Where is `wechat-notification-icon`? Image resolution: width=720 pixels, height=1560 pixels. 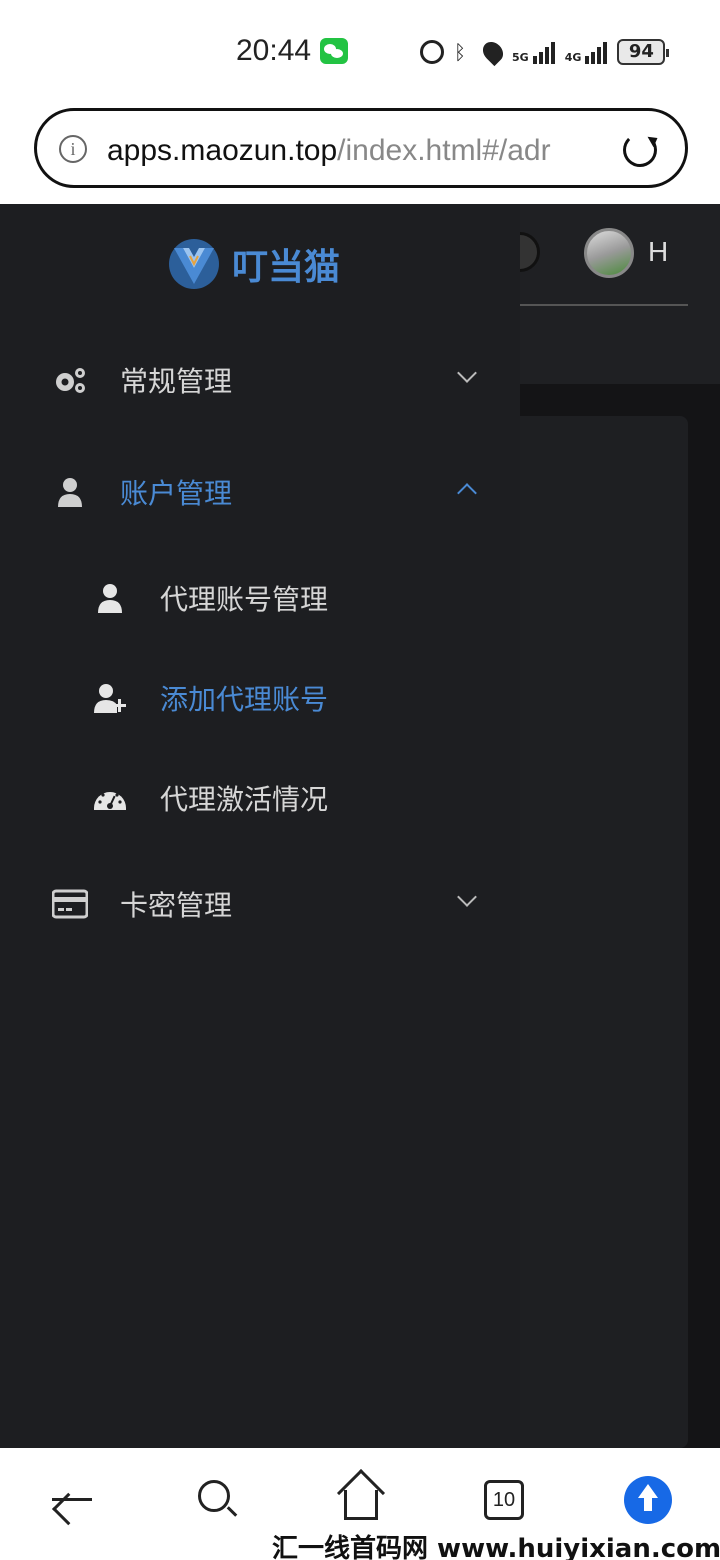
wechat-notification-icon is located at coordinates (334, 51).